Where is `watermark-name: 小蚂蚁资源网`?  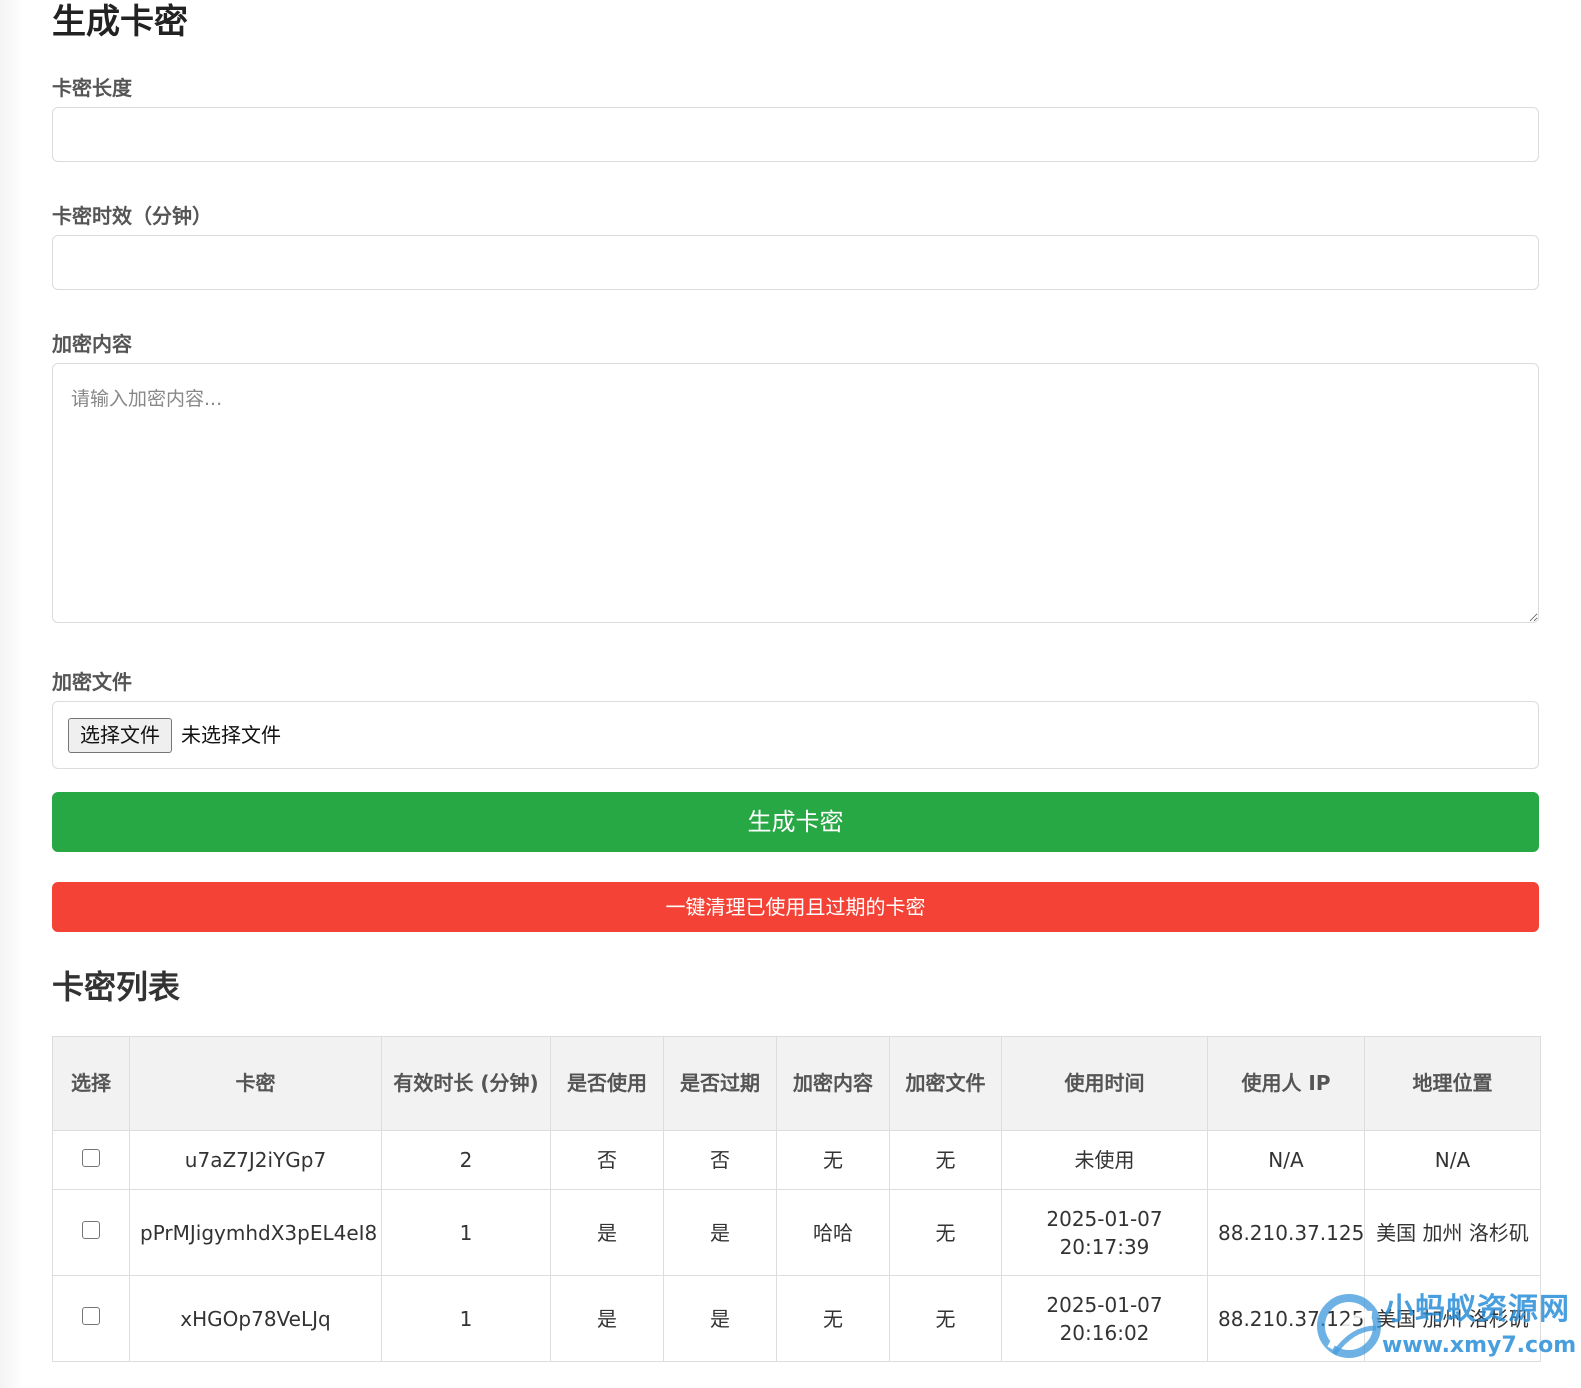 watermark-name: 小蚂蚁资源网 is located at coordinates (1477, 1309).